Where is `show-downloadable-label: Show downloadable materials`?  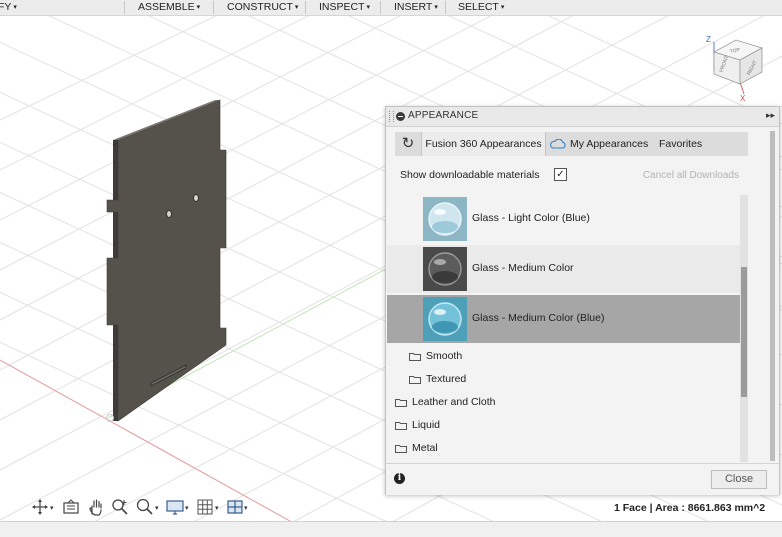
show-downloadable-label: Show downloadable materials is located at coordinates (470, 175).